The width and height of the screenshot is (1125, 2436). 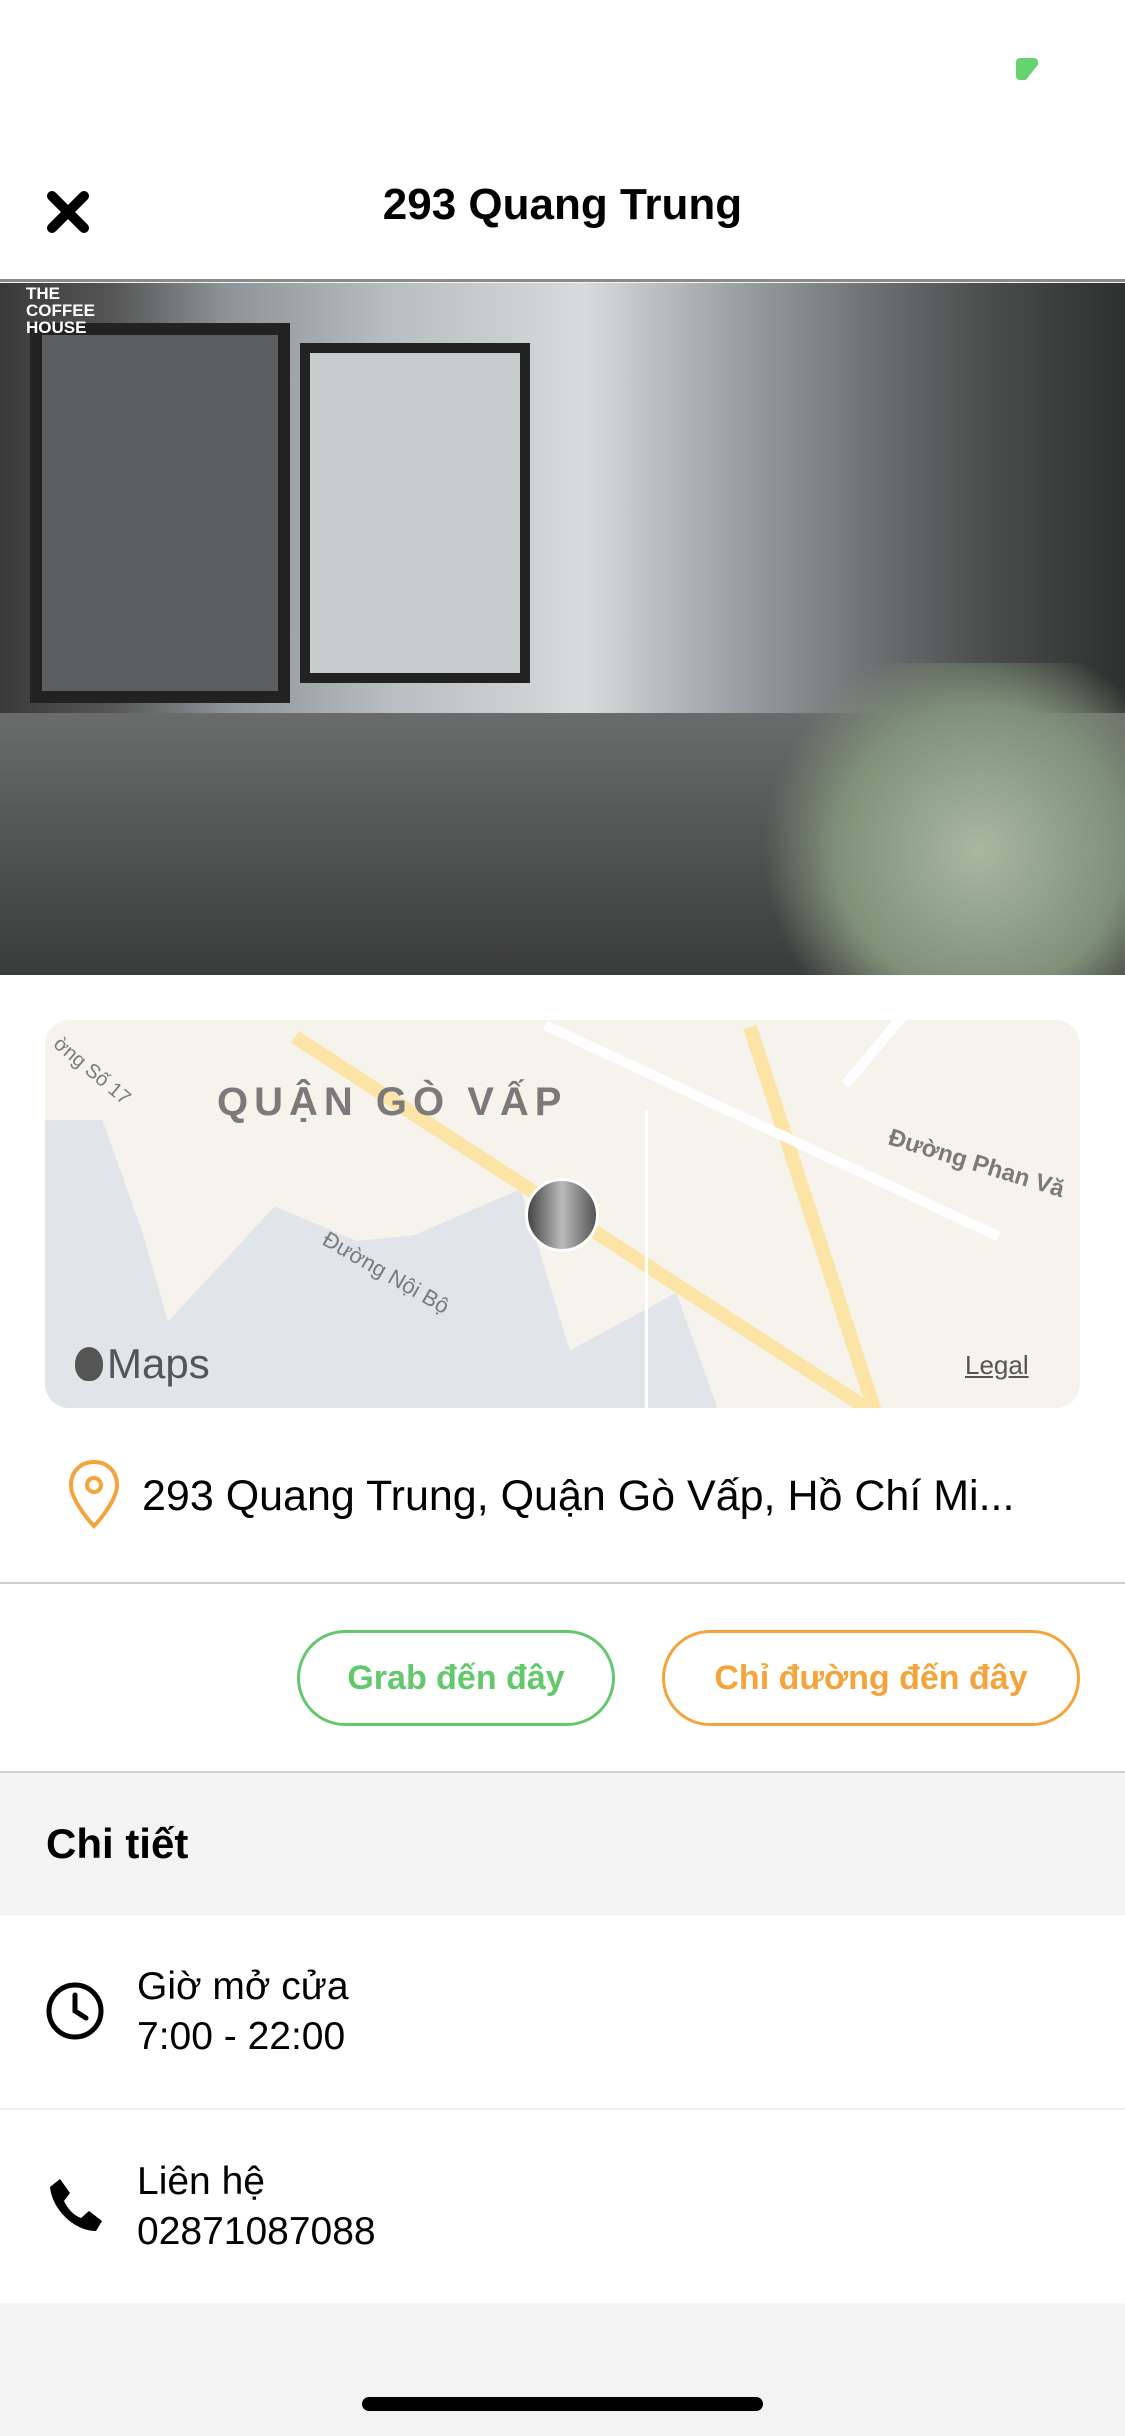 What do you see at coordinates (562, 2404) in the screenshot?
I see `home-indicator` at bounding box center [562, 2404].